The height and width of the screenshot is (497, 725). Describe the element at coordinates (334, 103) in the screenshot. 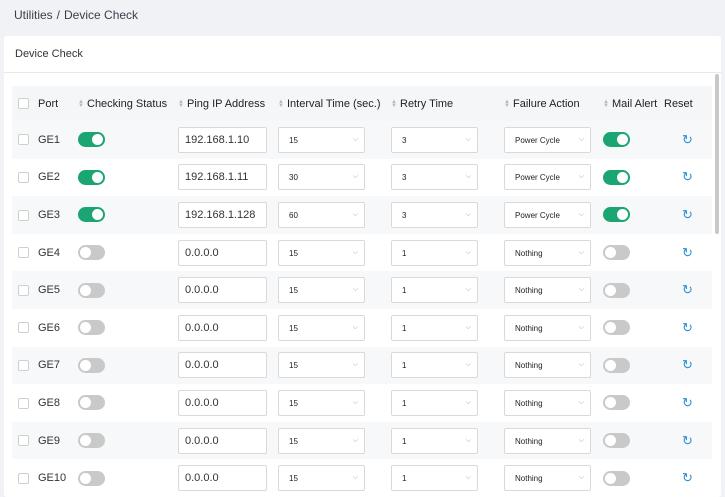

I see `header-interval: ▲ ▼ Interval Time (sec.)` at that location.